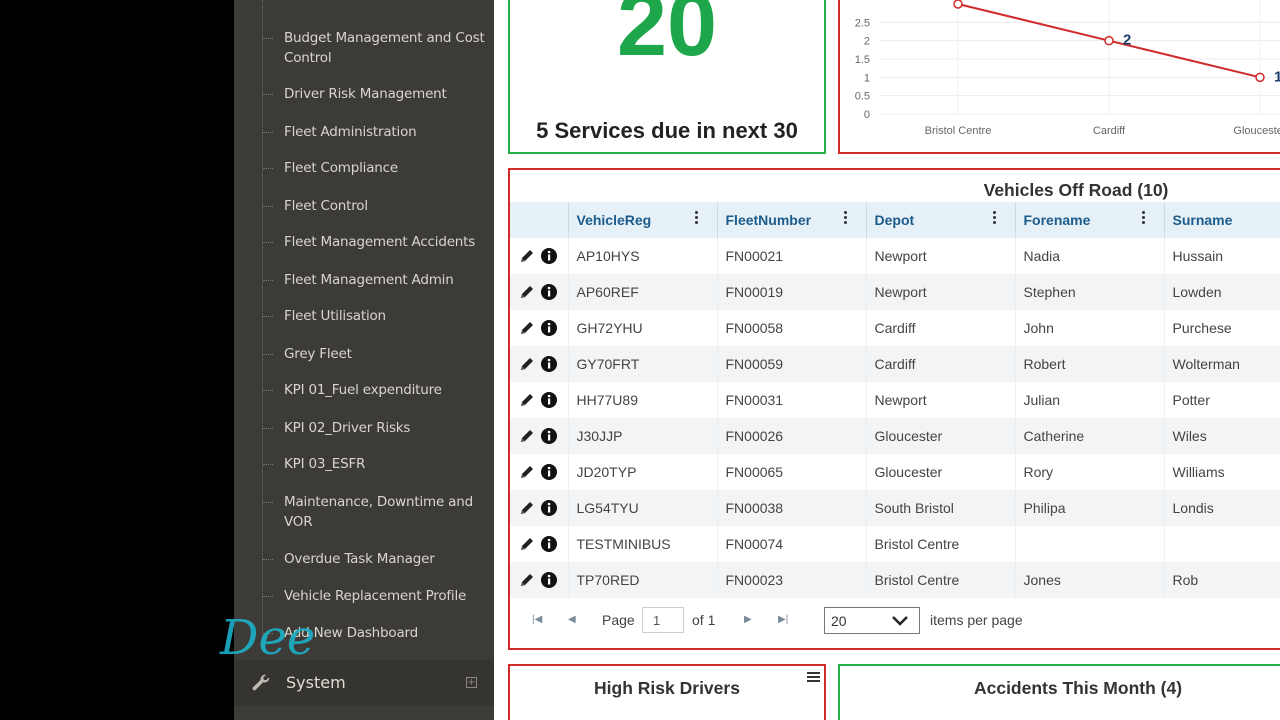 The image size is (1280, 720). What do you see at coordinates (1078, 688) in the screenshot?
I see `accidents-title: Accidents This Month (4)` at bounding box center [1078, 688].